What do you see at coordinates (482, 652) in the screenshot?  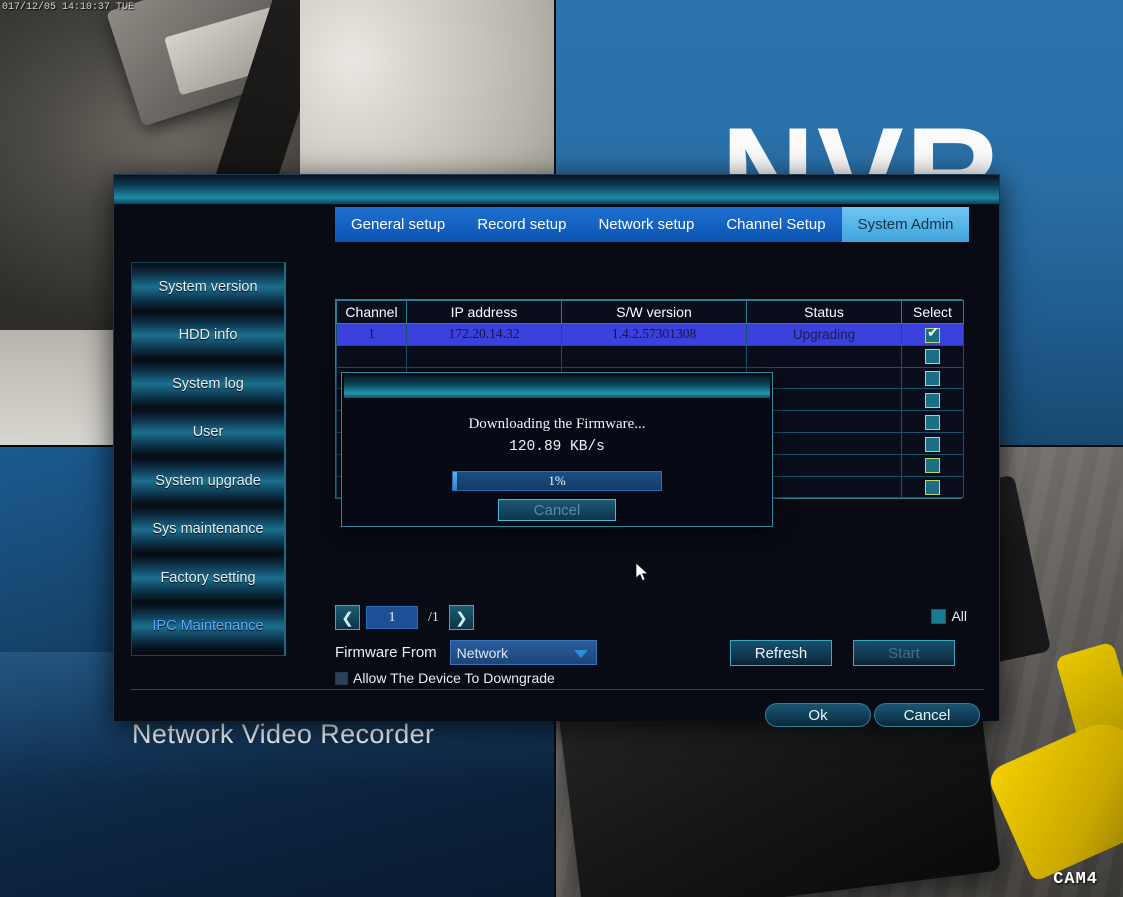 I see `firmware-source-value: Network` at bounding box center [482, 652].